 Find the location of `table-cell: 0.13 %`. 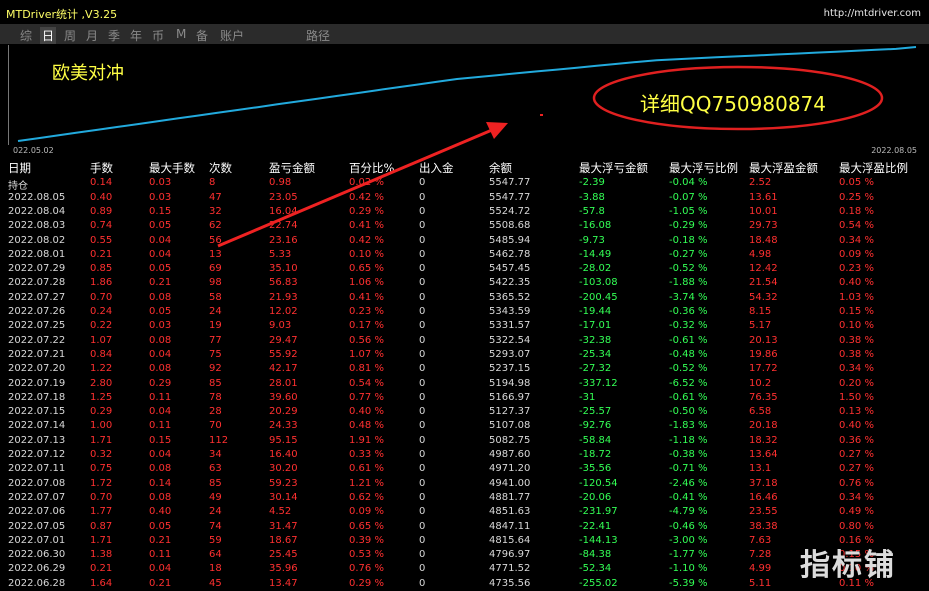

table-cell: 0.13 % is located at coordinates (856, 412).